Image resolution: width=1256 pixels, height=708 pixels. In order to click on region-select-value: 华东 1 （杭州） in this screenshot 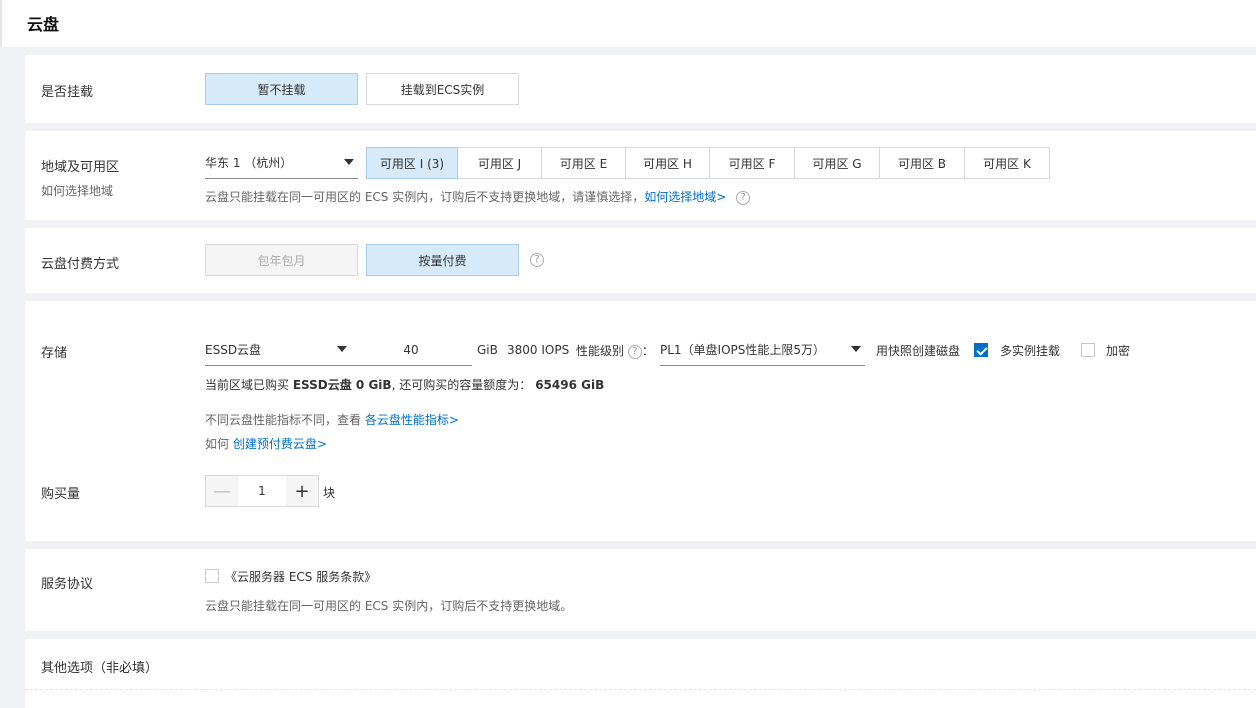, I will do `click(249, 163)`.